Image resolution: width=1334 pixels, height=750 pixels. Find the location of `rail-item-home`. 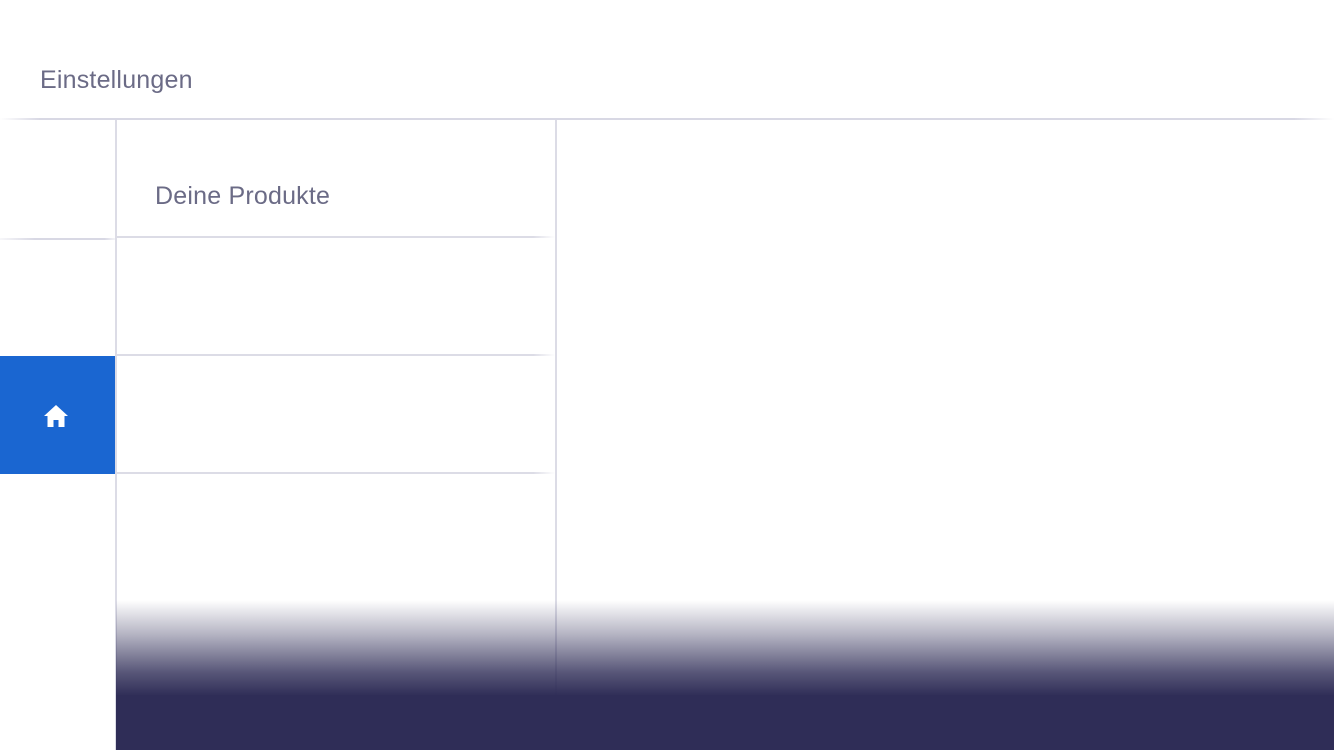

rail-item-home is located at coordinates (58, 415).